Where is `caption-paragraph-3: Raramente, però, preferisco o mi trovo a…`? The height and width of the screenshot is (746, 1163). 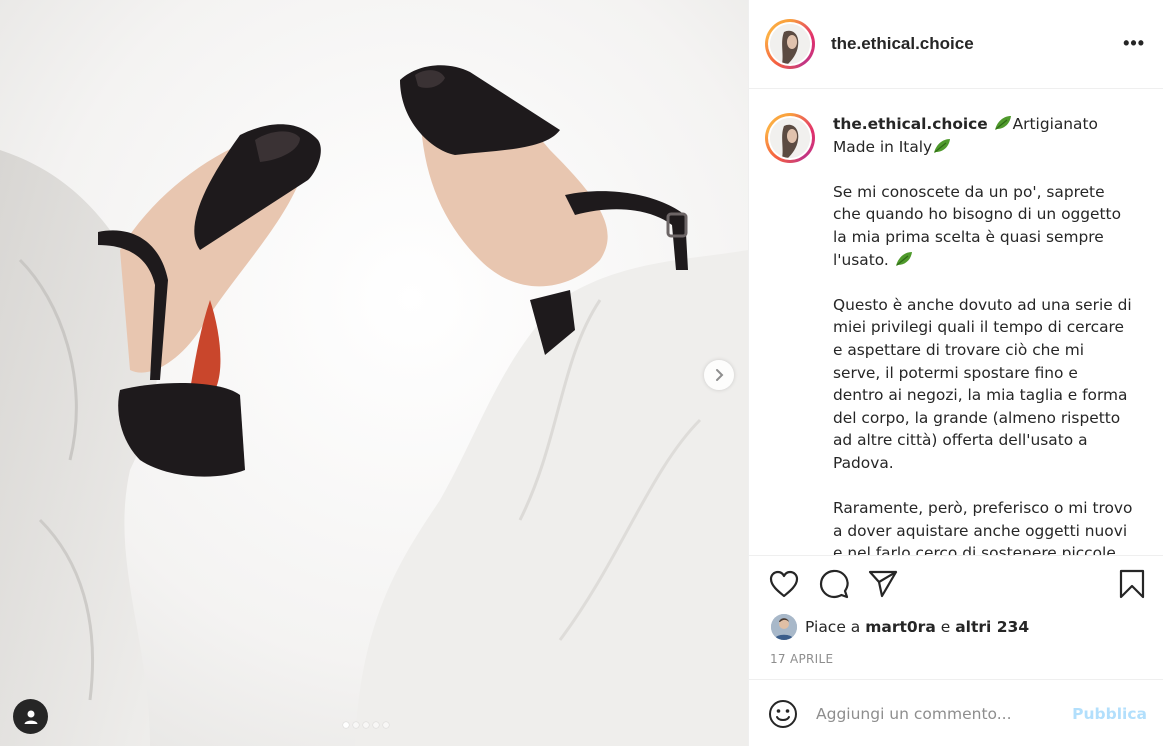
caption-paragraph-3: Raramente, però, preferisco o mi trovo a… is located at coordinates (983, 527).